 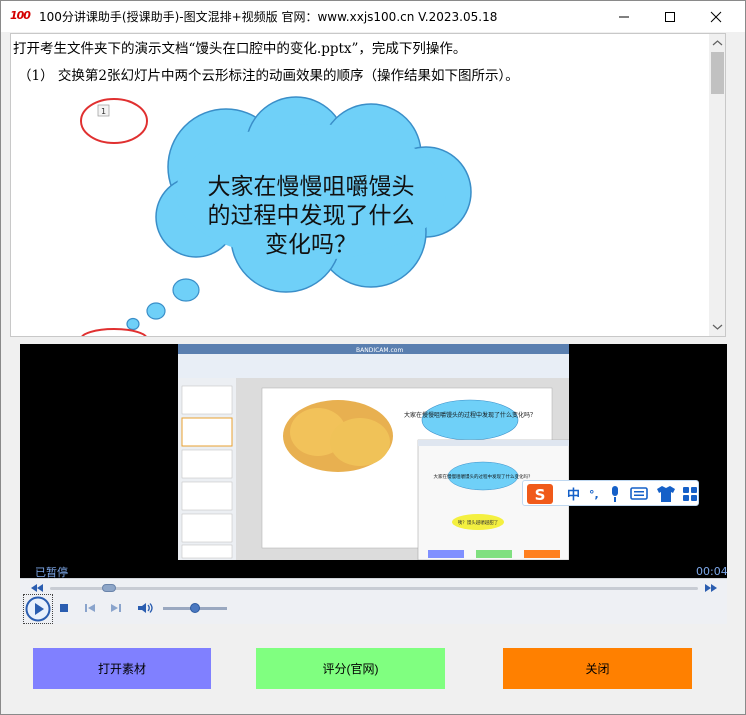 I want to click on player-controls, so click(x=373, y=601).